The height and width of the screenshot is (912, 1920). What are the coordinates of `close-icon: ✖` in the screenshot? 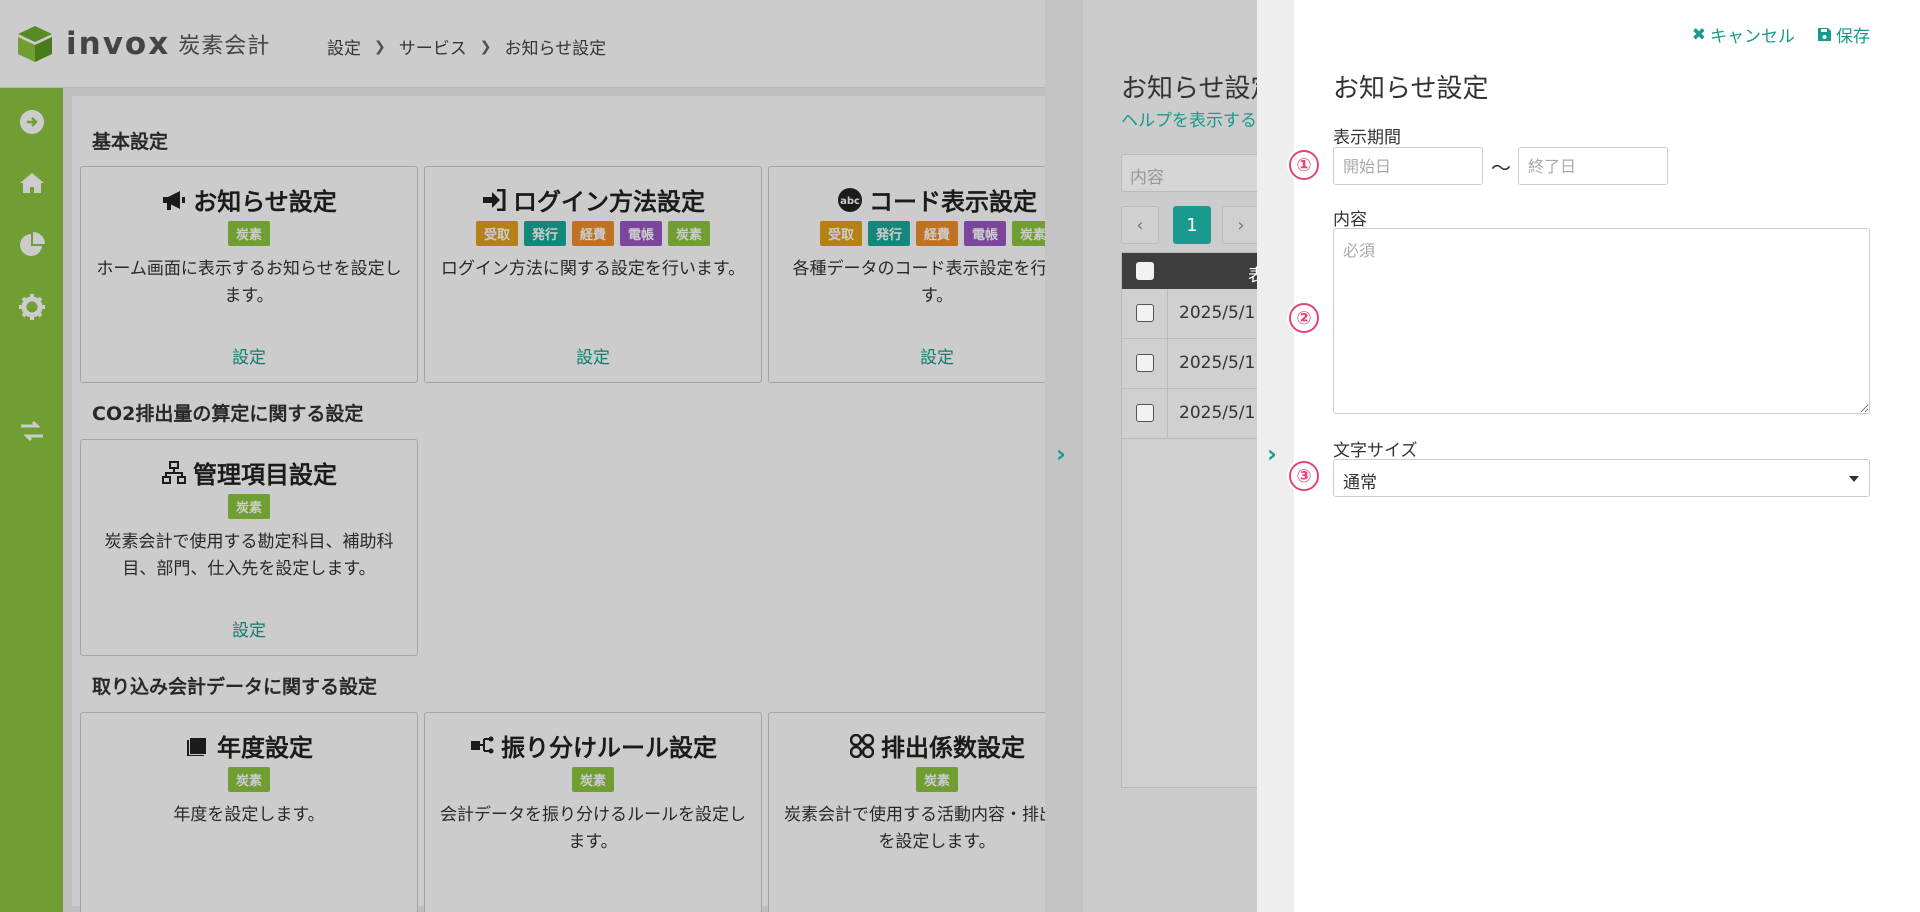 It's located at (1698, 34).